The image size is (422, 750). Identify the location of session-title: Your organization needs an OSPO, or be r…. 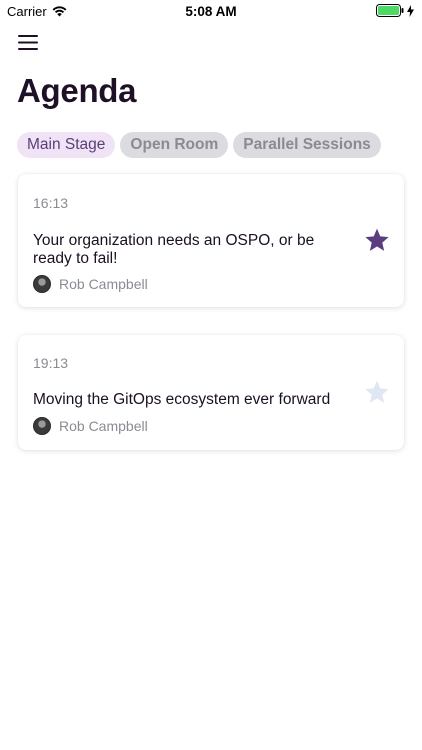
(174, 249).